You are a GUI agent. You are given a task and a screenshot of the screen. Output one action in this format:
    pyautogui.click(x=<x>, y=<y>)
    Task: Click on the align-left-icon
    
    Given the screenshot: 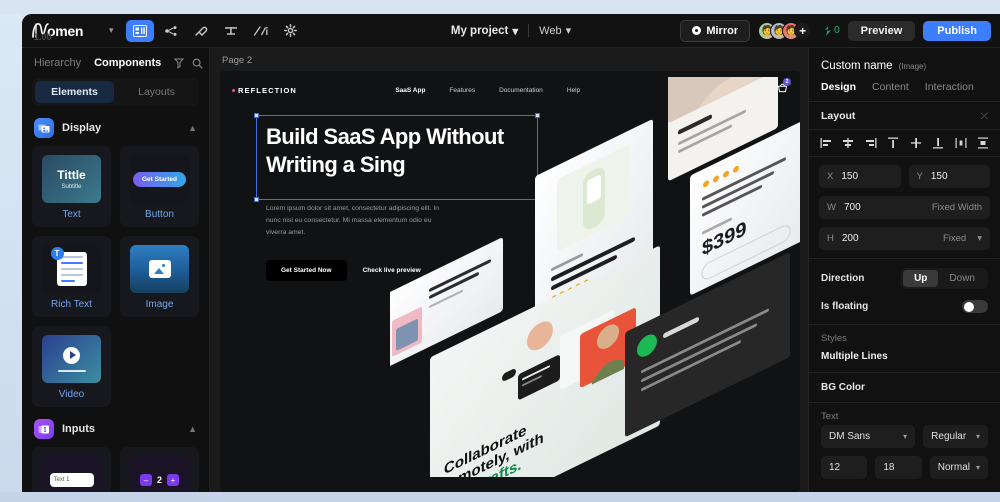 What is the action you would take?
    pyautogui.click(x=826, y=143)
    